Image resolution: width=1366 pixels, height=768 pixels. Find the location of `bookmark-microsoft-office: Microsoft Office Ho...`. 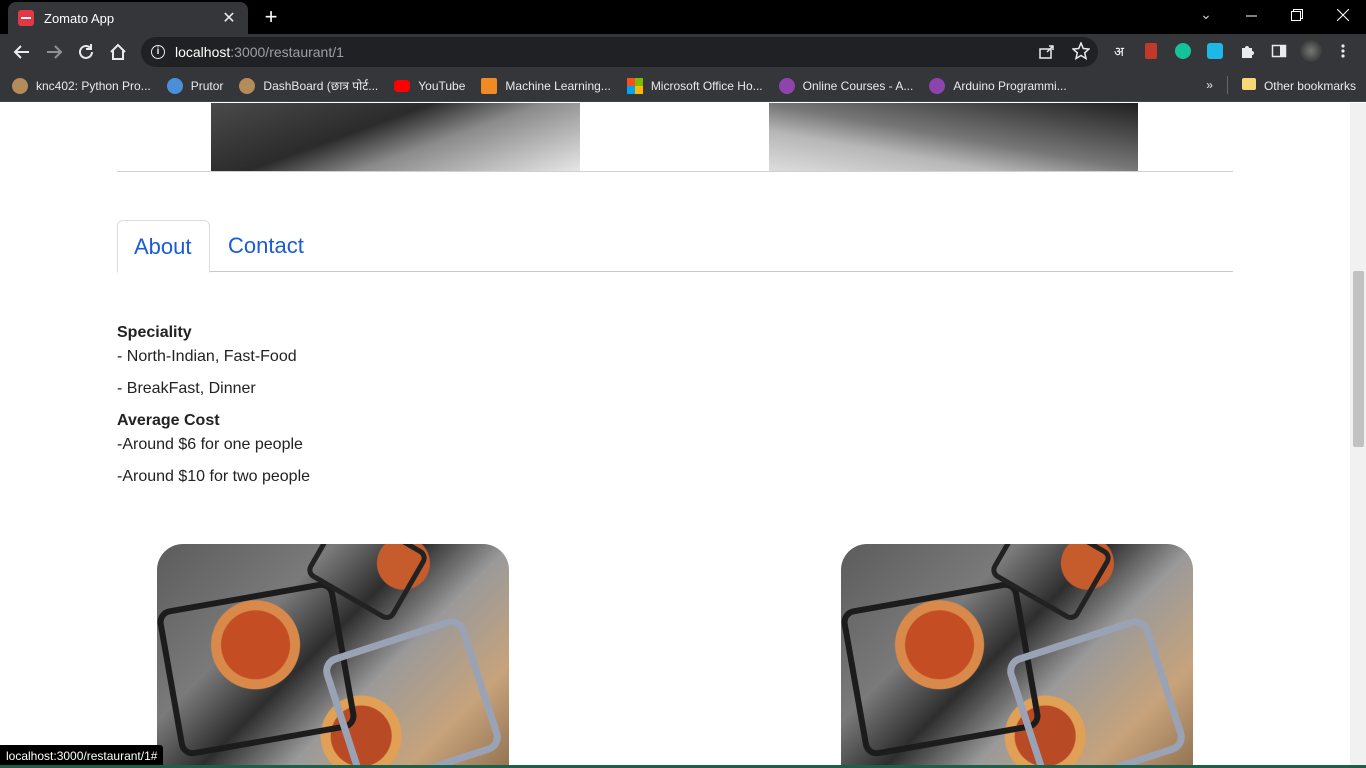

bookmark-microsoft-office: Microsoft Office Ho... is located at coordinates (694, 85).